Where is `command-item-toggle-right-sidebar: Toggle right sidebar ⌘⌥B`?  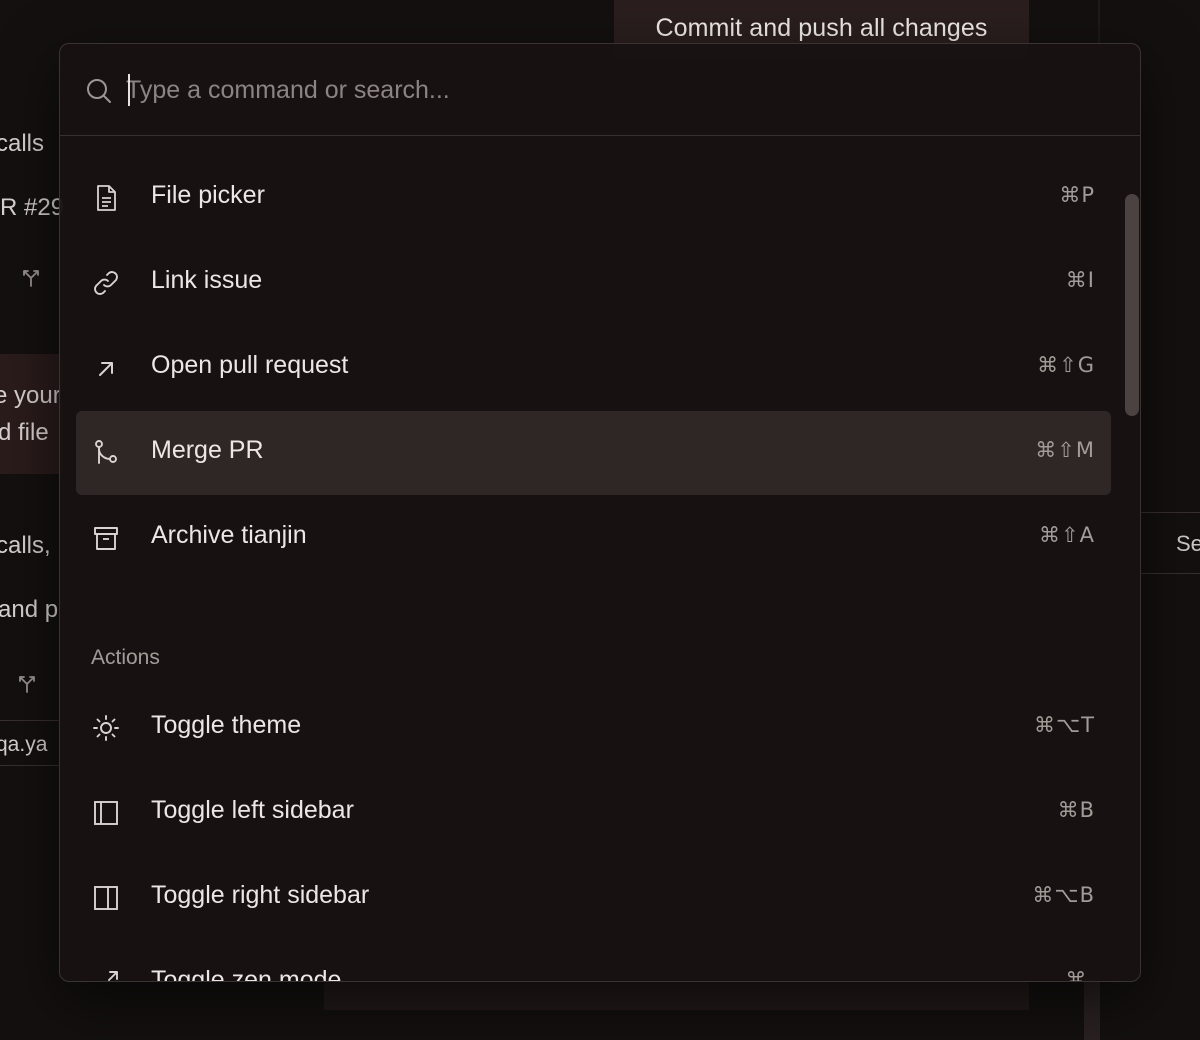 command-item-toggle-right-sidebar: Toggle right sidebar ⌘⌥B is located at coordinates (593, 898).